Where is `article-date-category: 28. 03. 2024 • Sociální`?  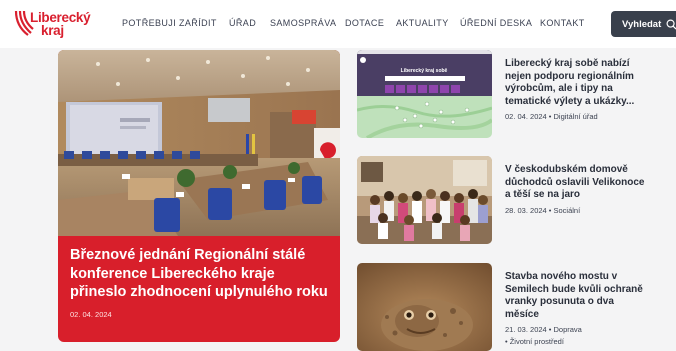 article-date-category: 28. 03. 2024 • Sociální is located at coordinates (543, 210).